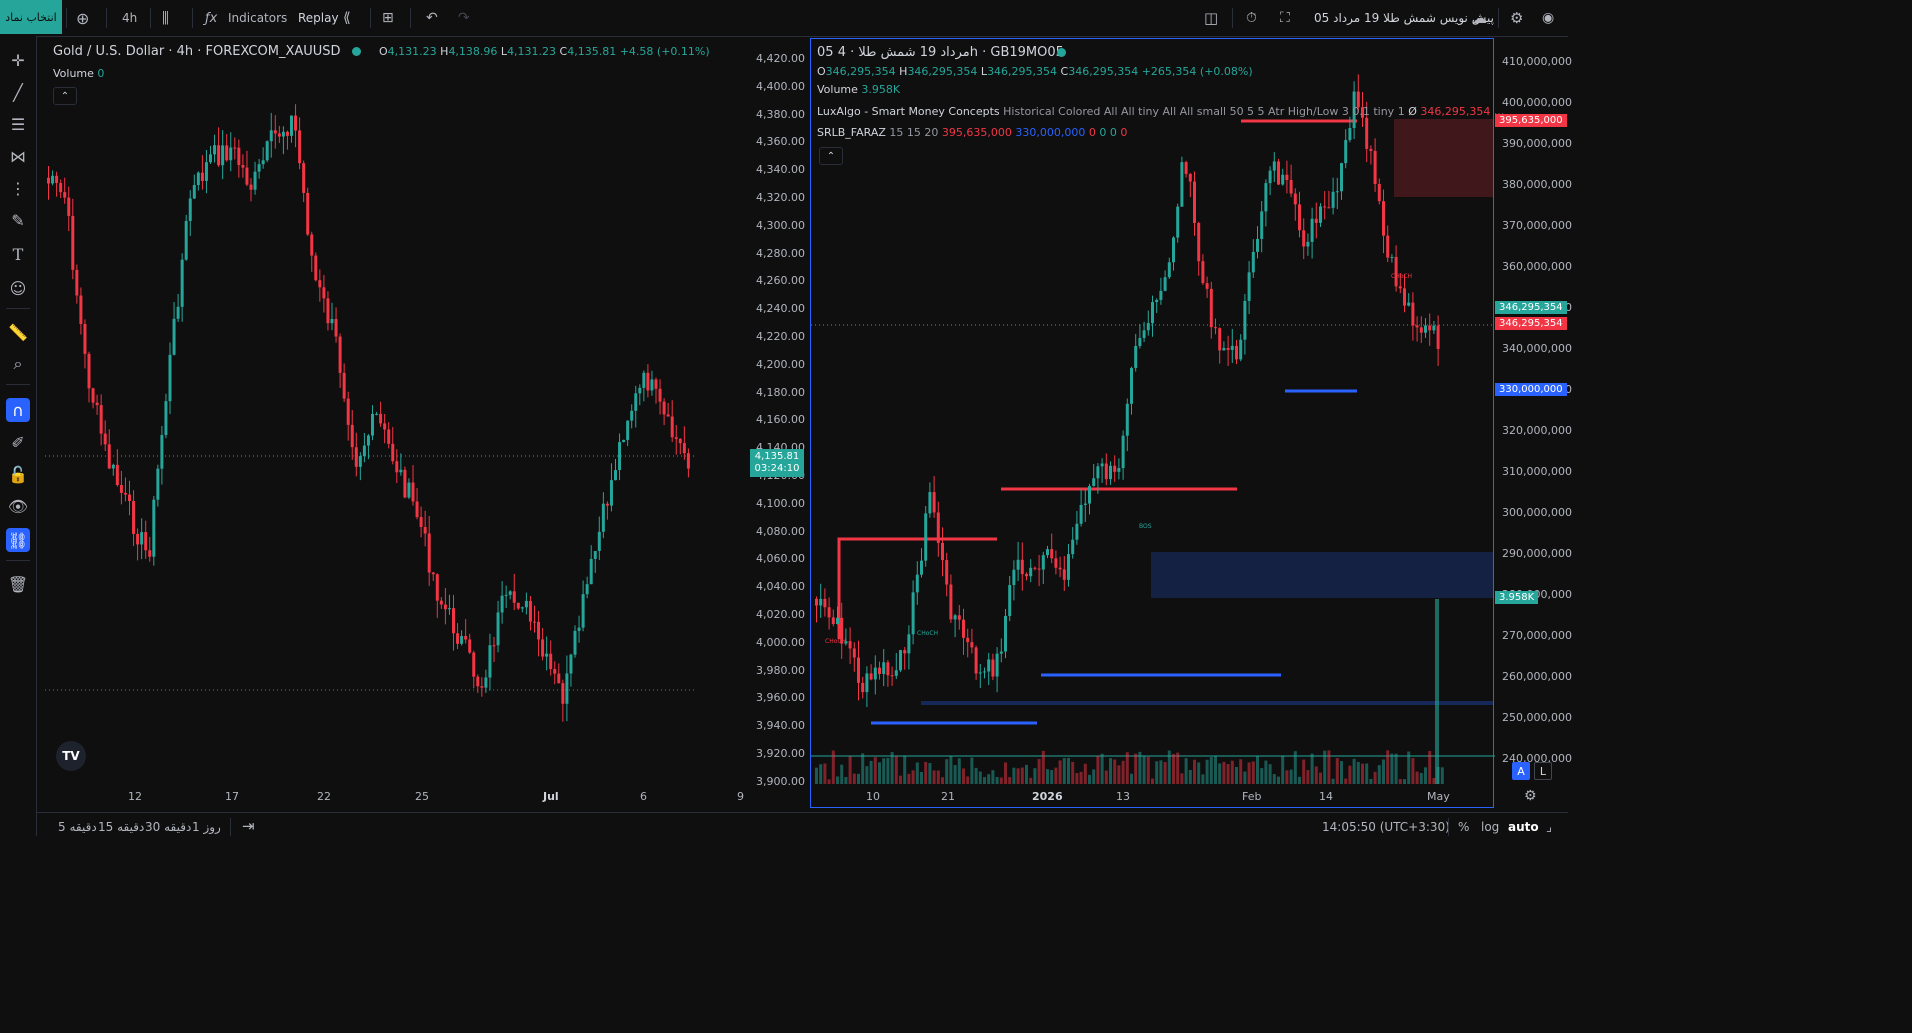 The image size is (1912, 1033). What do you see at coordinates (77, 827) in the screenshot?
I see `timeframe-5m: 5 دقیقه` at bounding box center [77, 827].